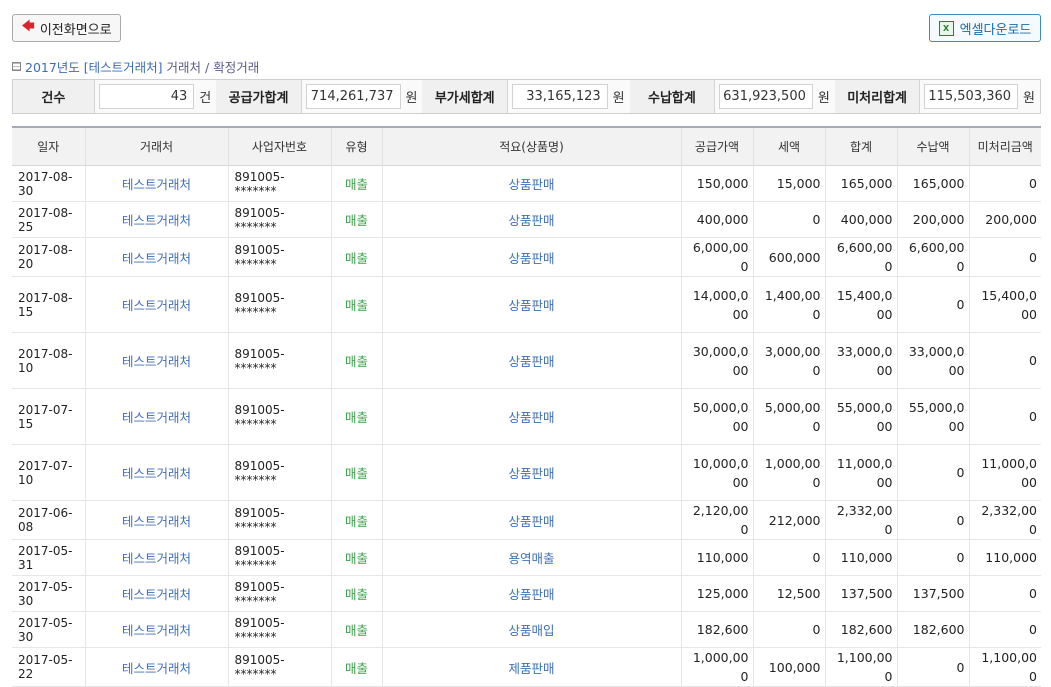  What do you see at coordinates (823, 98) in the screenshot?
I see `paid-total-unit: 원` at bounding box center [823, 98].